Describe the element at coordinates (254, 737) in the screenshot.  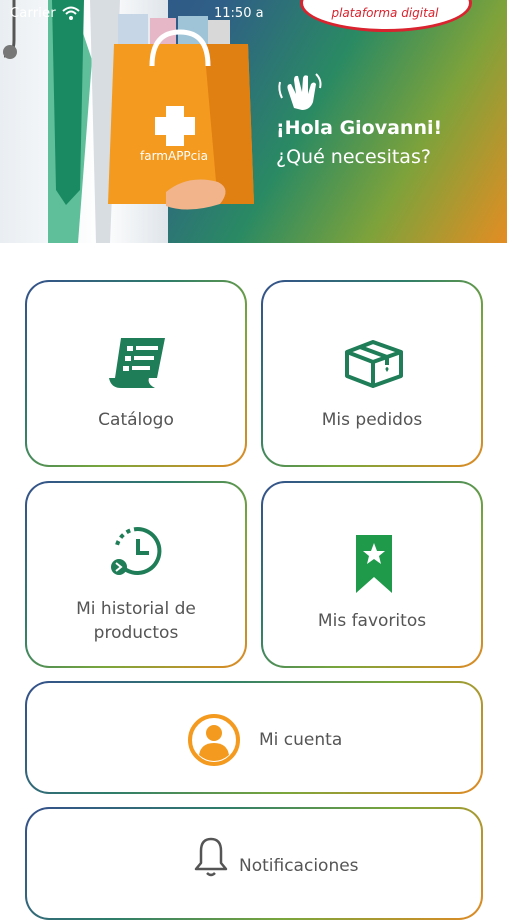
I see `mi-cuenta-button: Mi cuenta` at that location.